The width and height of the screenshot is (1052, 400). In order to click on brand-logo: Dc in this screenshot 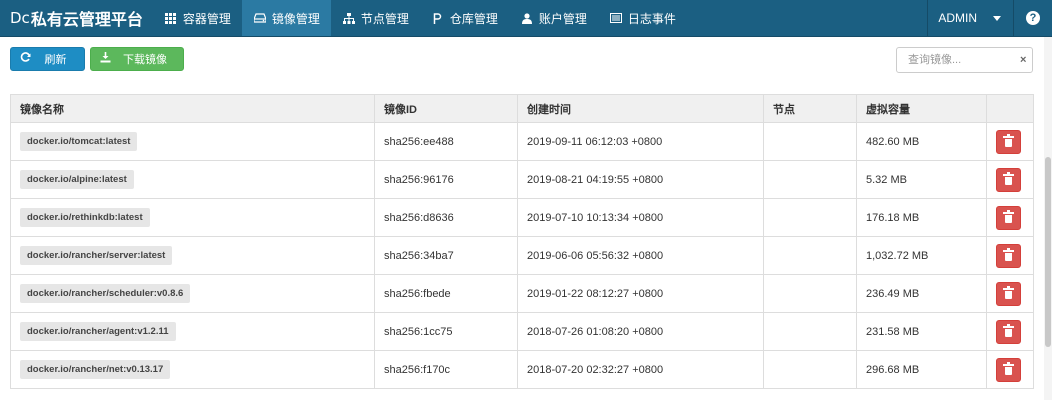, I will do `click(20, 18)`.